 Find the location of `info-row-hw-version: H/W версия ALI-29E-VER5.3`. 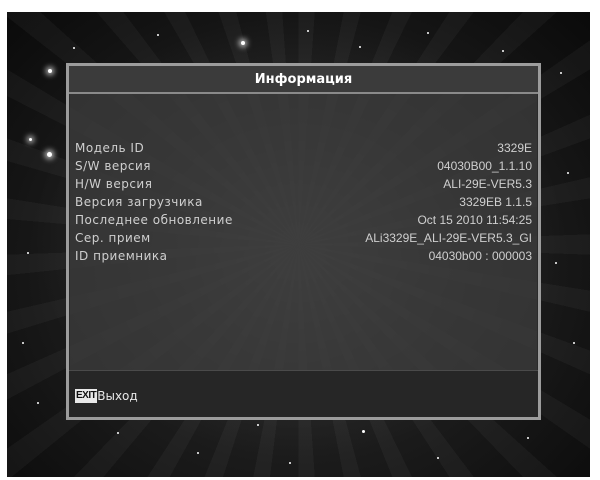

info-row-hw-version: H/W версия ALI-29E-VER5.3 is located at coordinates (303, 184).